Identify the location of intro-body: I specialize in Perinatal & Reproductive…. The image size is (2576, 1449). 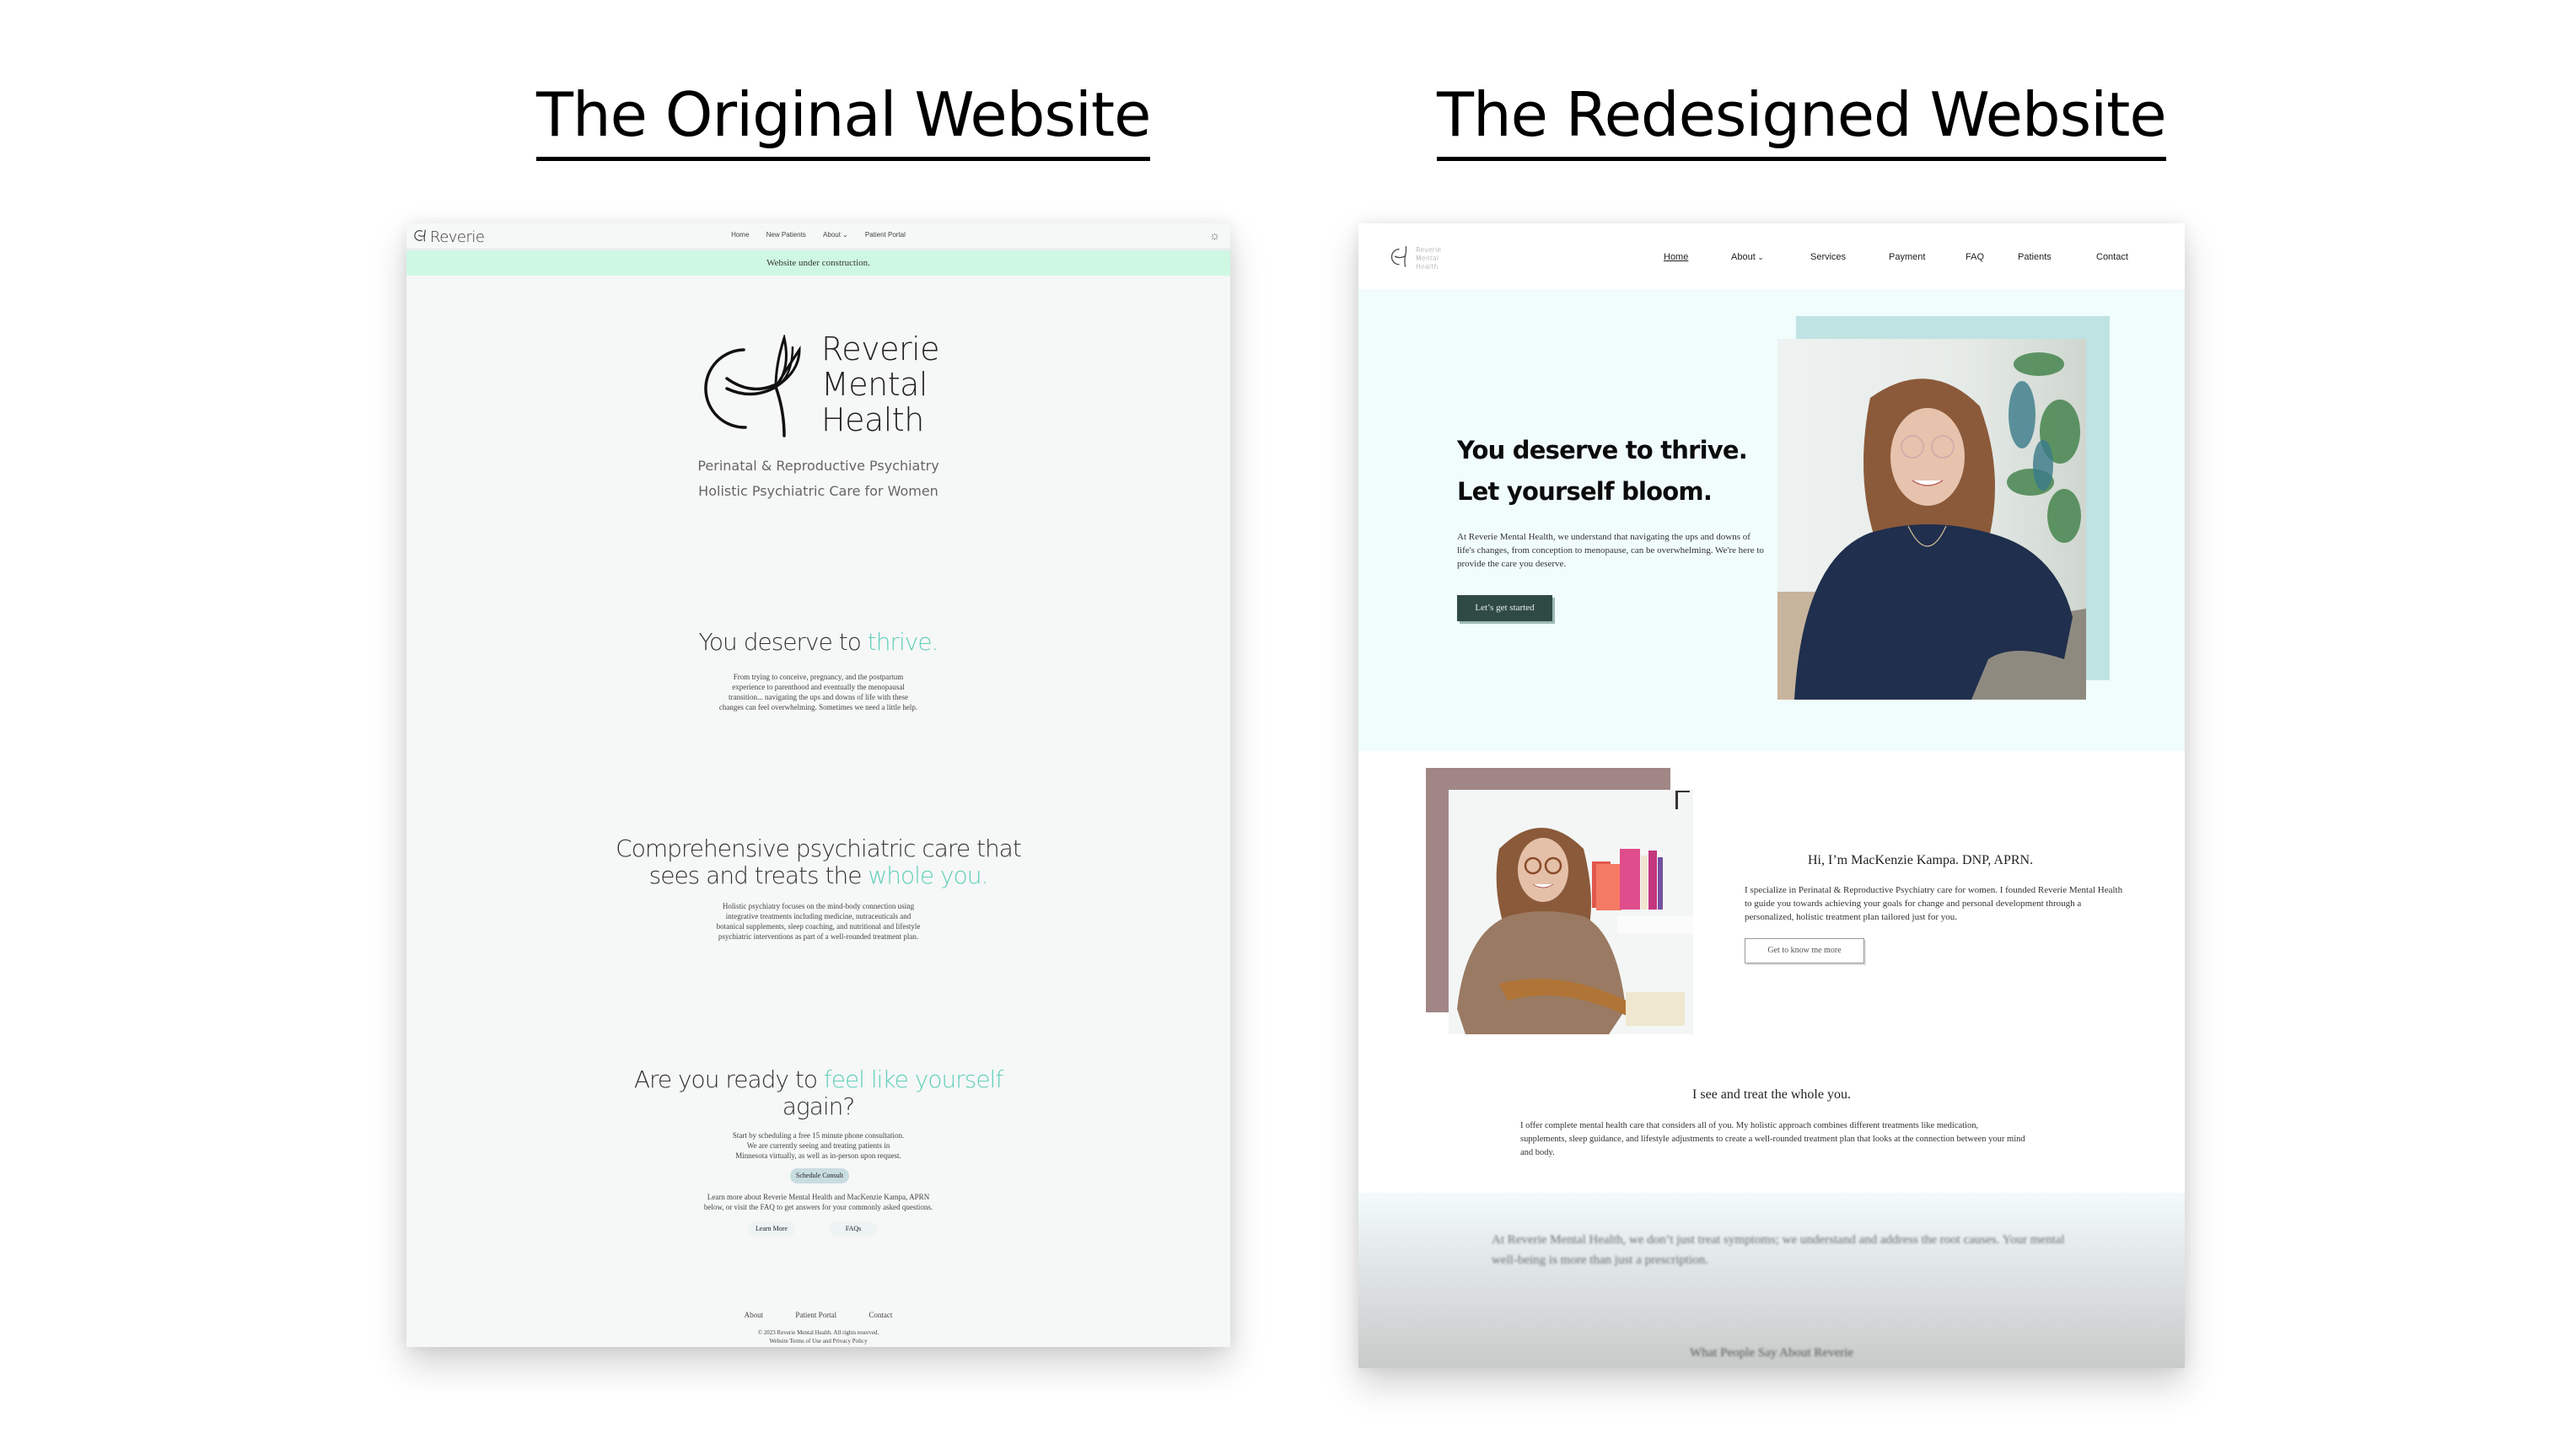
(1934, 903).